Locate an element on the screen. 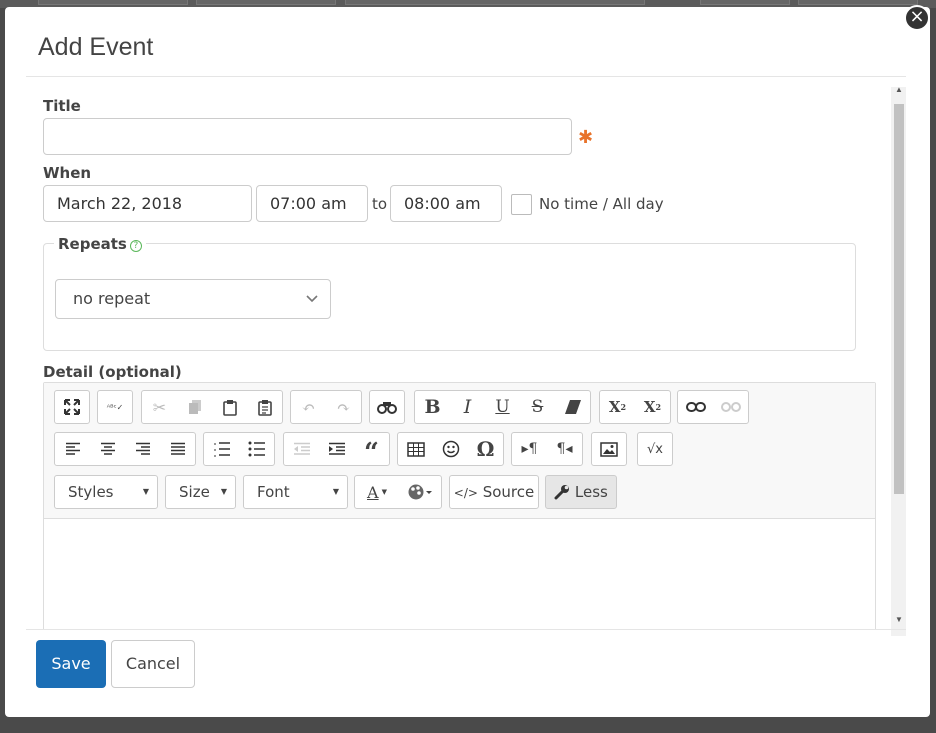 This screenshot has height=733, width=936. paste-text-icon is located at coordinates (264, 407).